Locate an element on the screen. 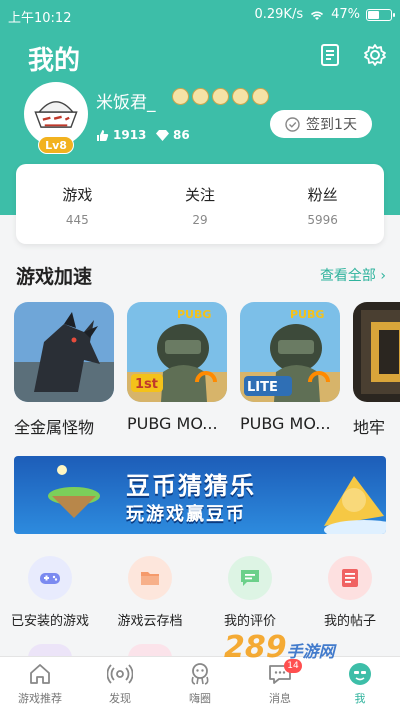  page-title: 我的 is located at coordinates (54, 61).